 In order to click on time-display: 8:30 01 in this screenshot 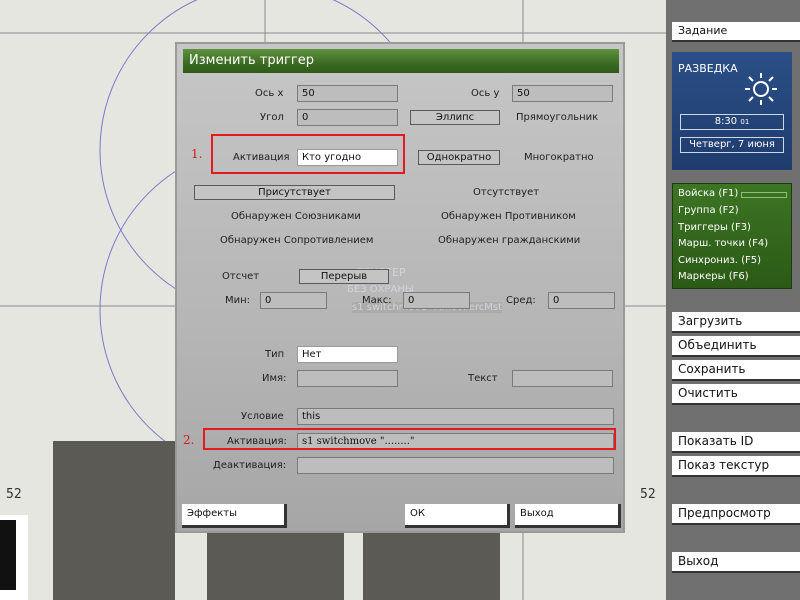, I will do `click(732, 122)`.